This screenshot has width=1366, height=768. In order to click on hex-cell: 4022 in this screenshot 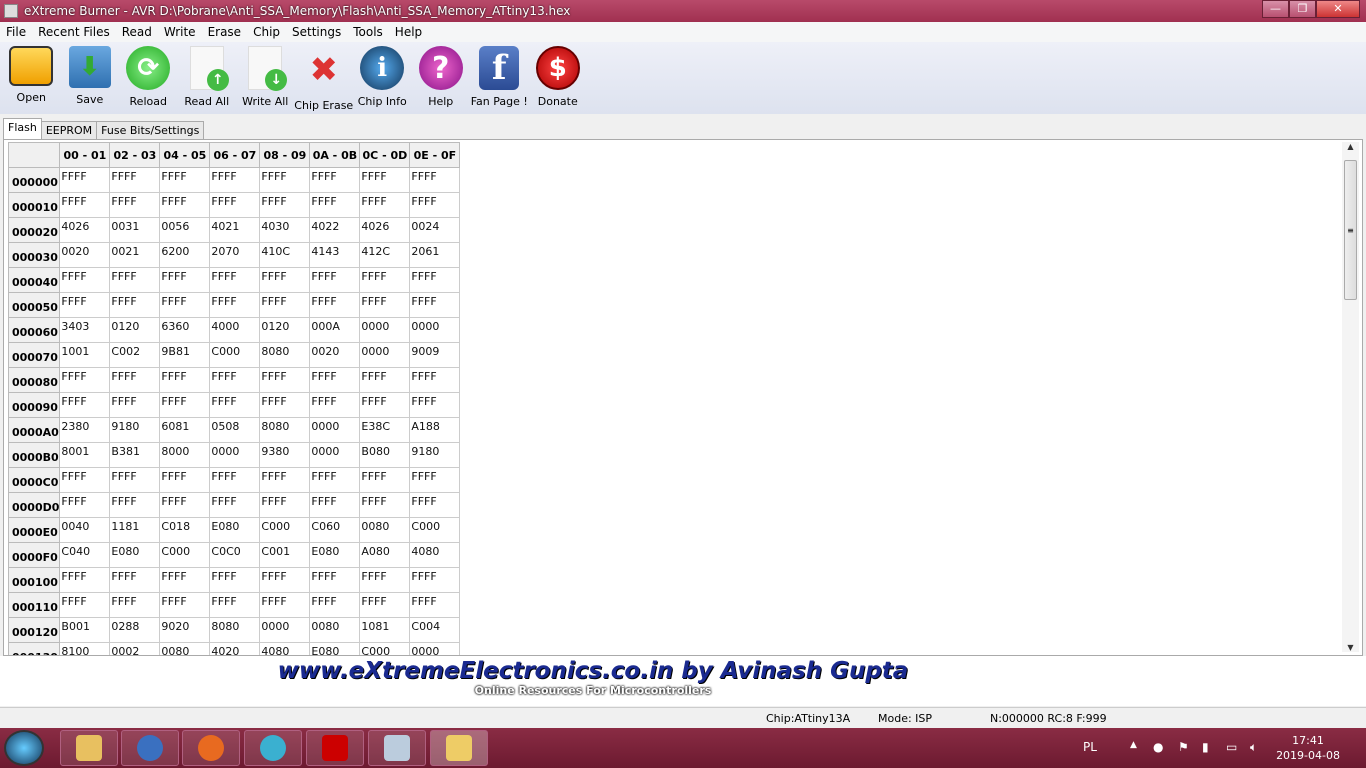, I will do `click(335, 230)`.